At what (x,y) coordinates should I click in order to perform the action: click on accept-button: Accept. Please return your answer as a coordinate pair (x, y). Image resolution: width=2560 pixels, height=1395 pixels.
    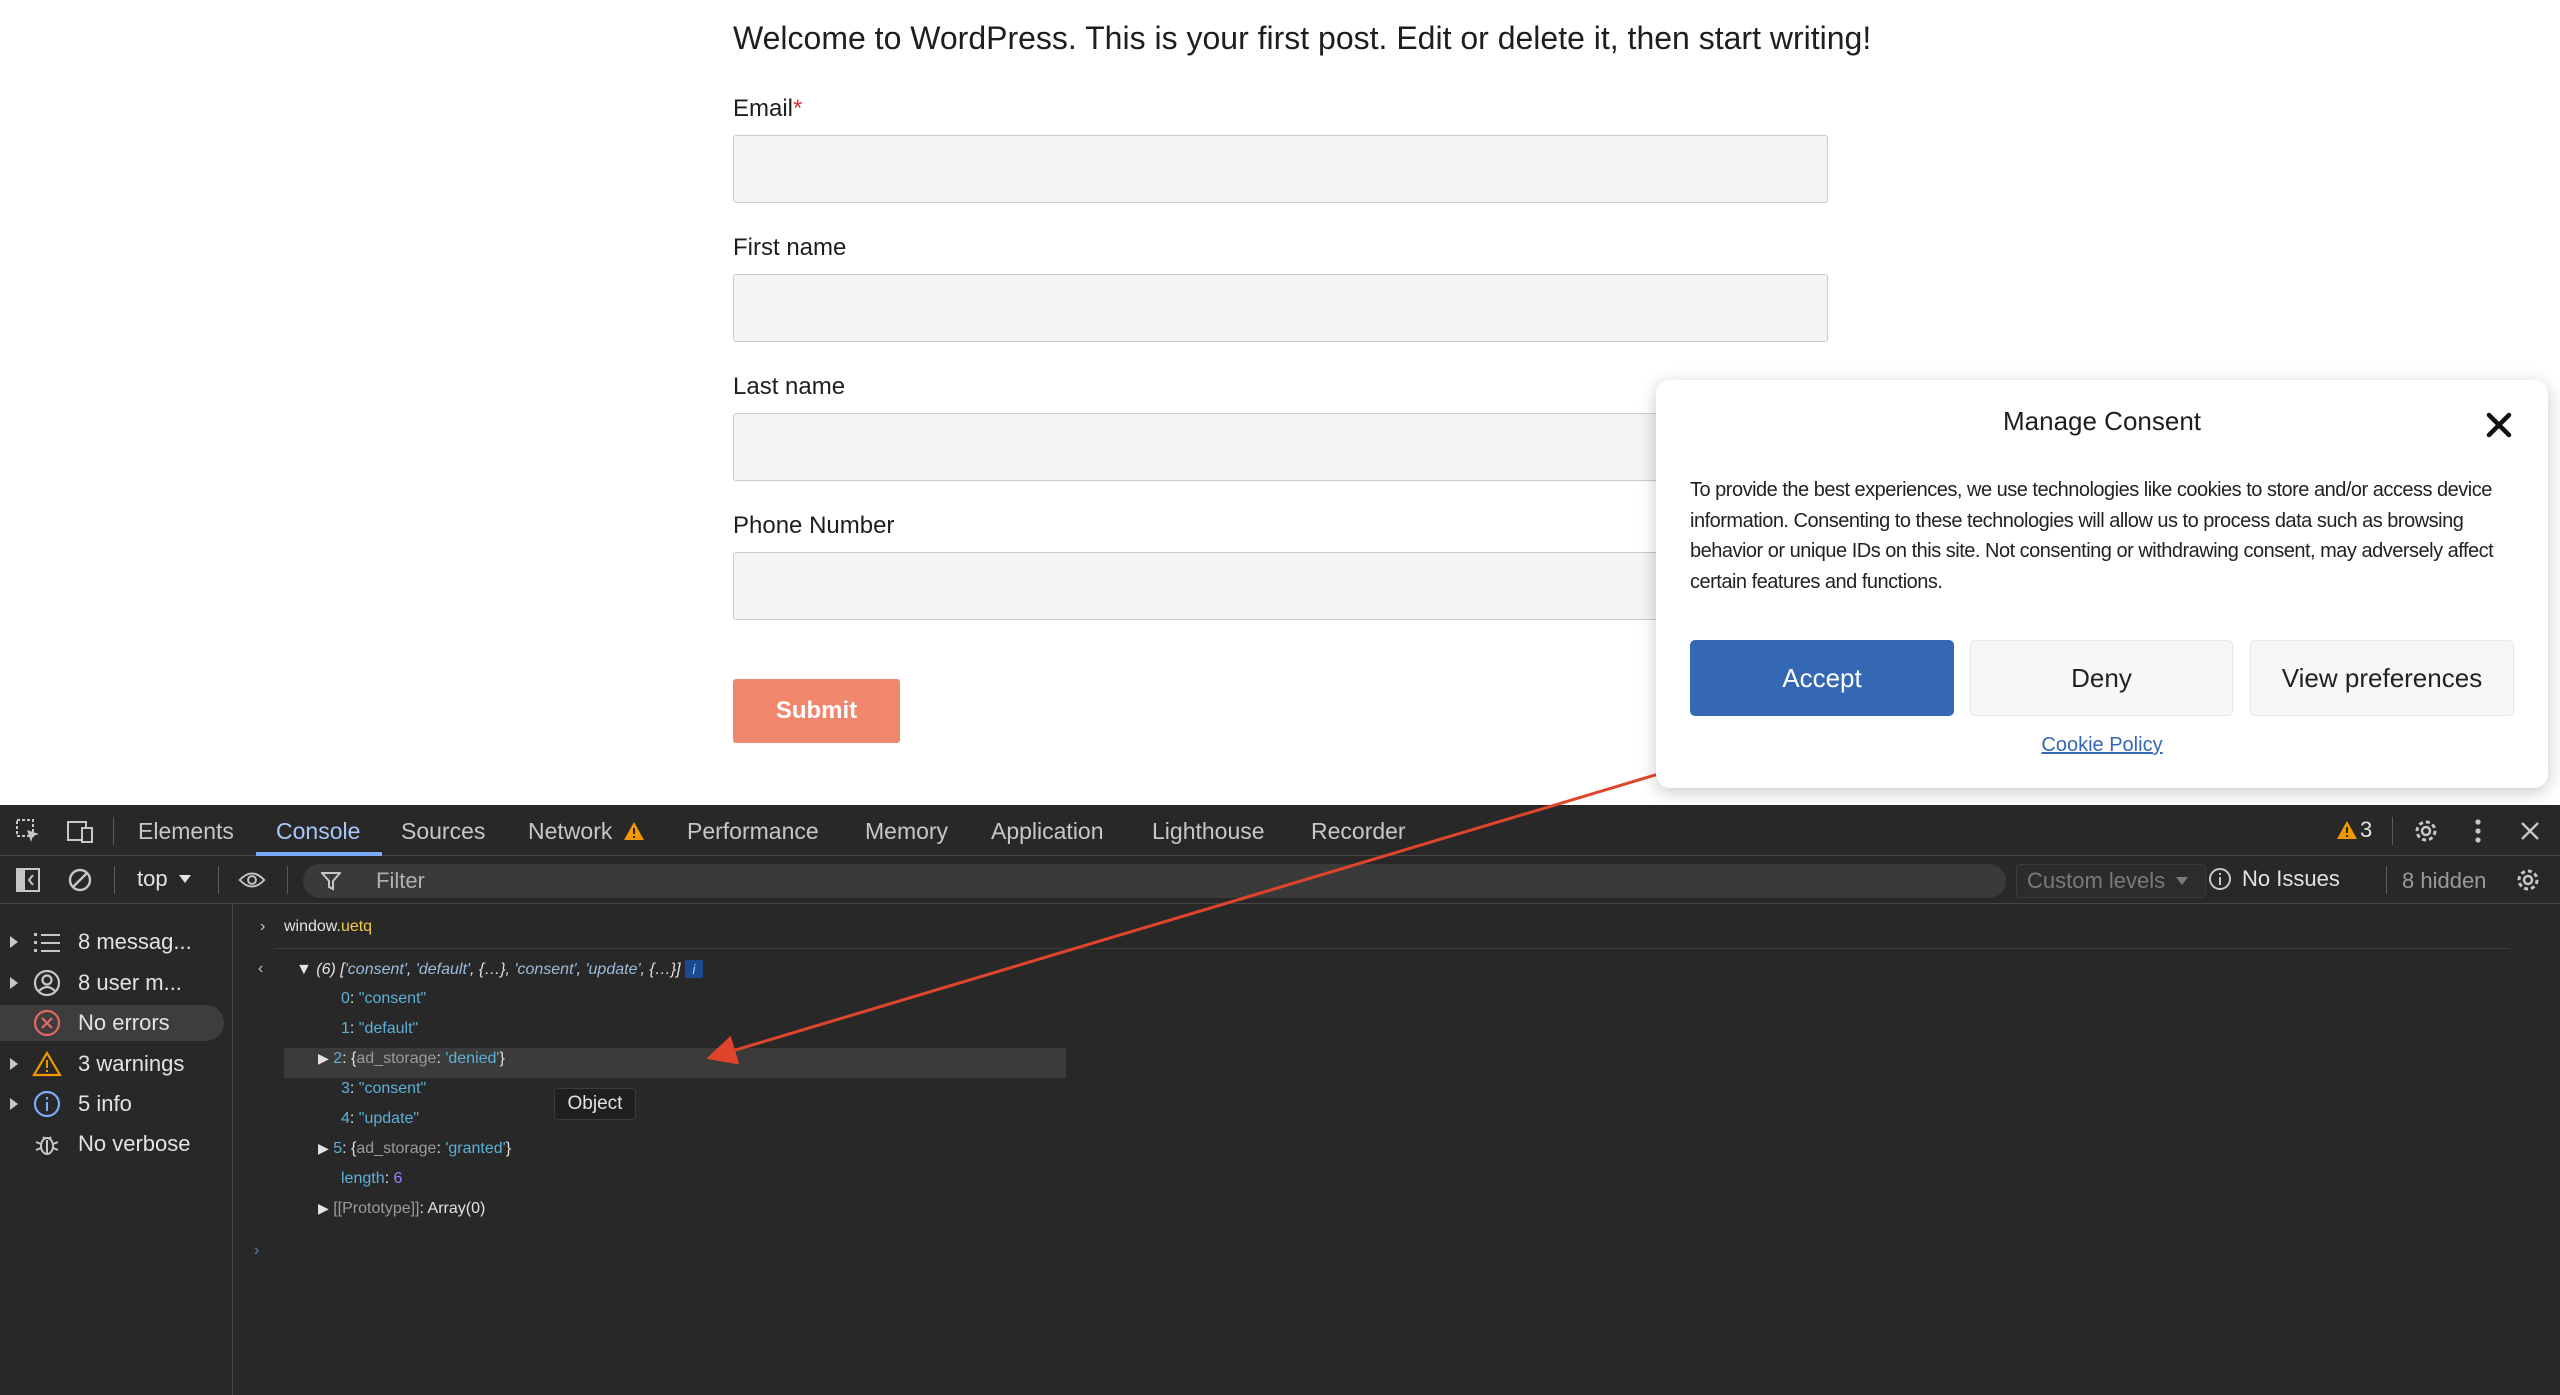
    Looking at the image, I should click on (1822, 678).